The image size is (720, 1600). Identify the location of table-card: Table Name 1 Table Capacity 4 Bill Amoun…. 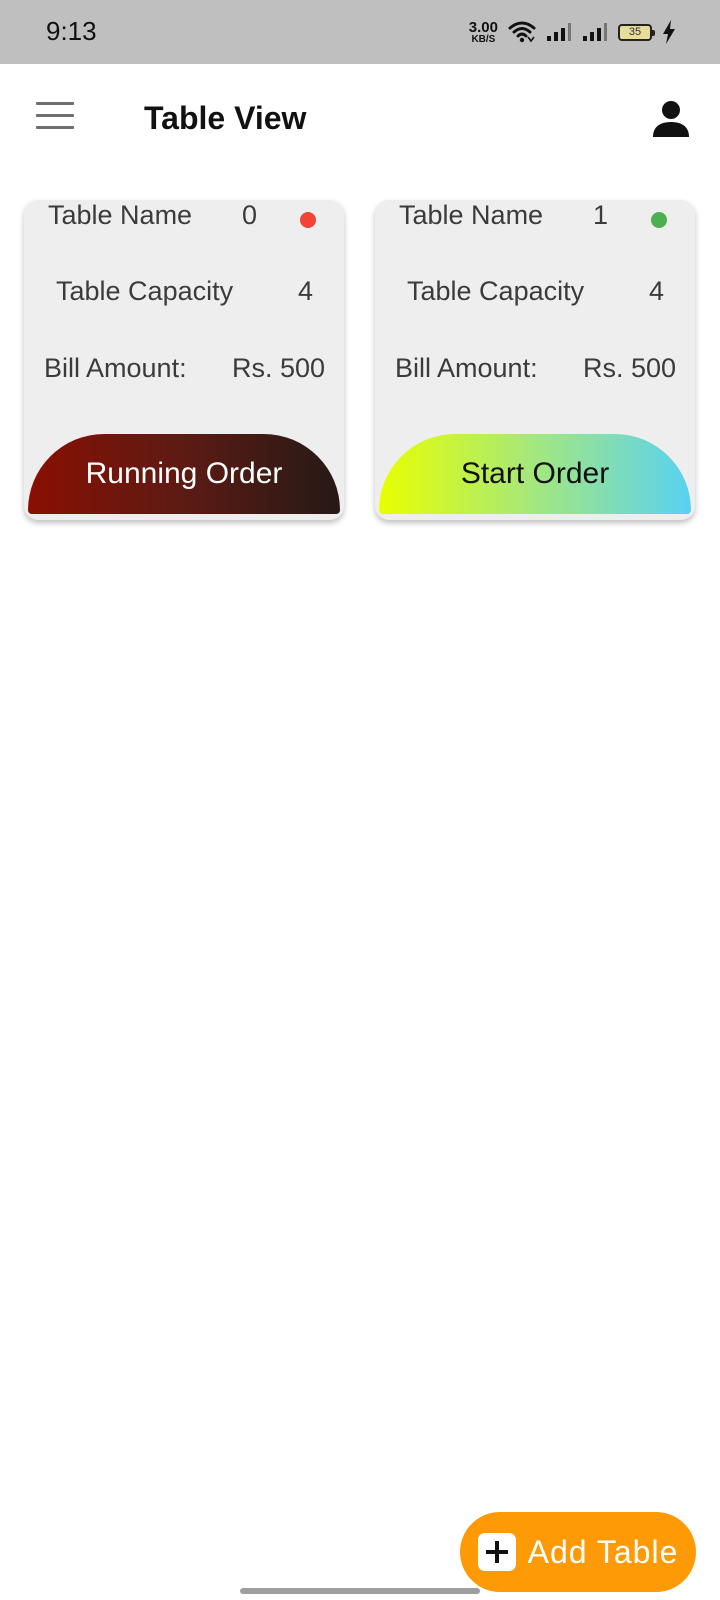
(535, 360).